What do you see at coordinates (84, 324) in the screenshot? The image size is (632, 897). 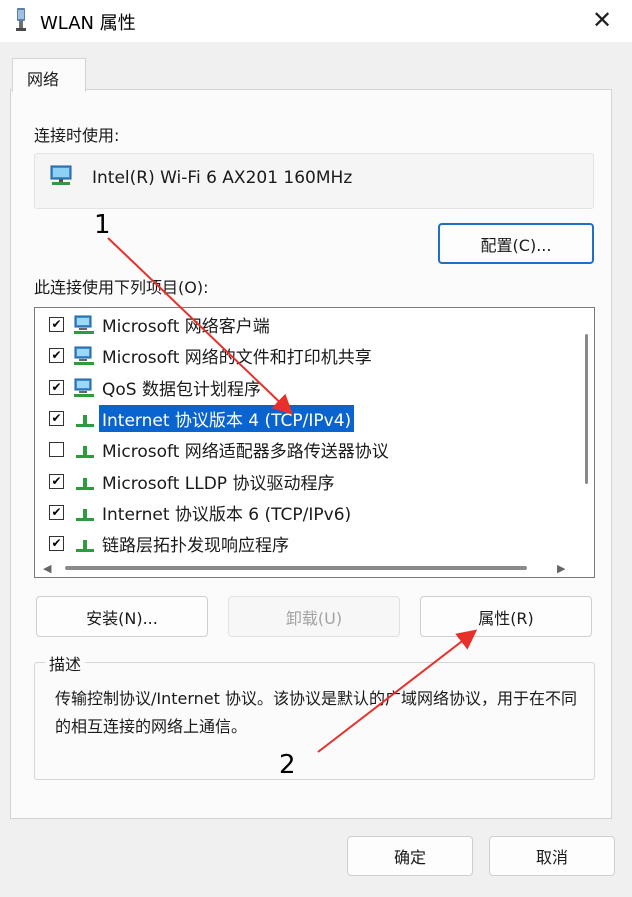 I see `client-network-icon` at bounding box center [84, 324].